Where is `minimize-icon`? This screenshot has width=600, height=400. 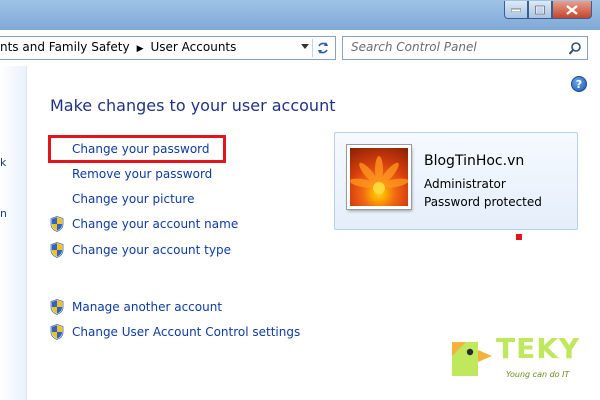
minimize-icon is located at coordinates (516, 10).